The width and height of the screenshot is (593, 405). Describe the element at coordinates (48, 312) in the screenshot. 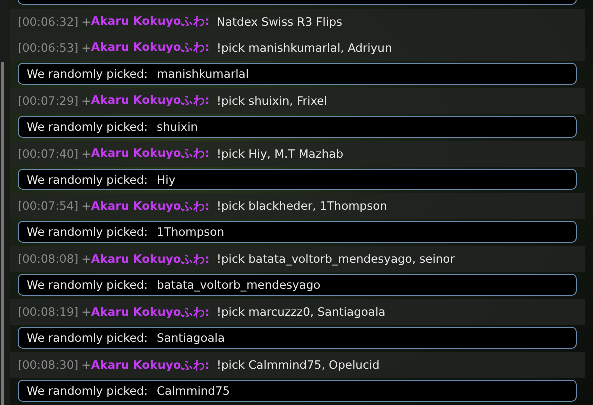

I see `timestamp: [00:08:19]` at that location.